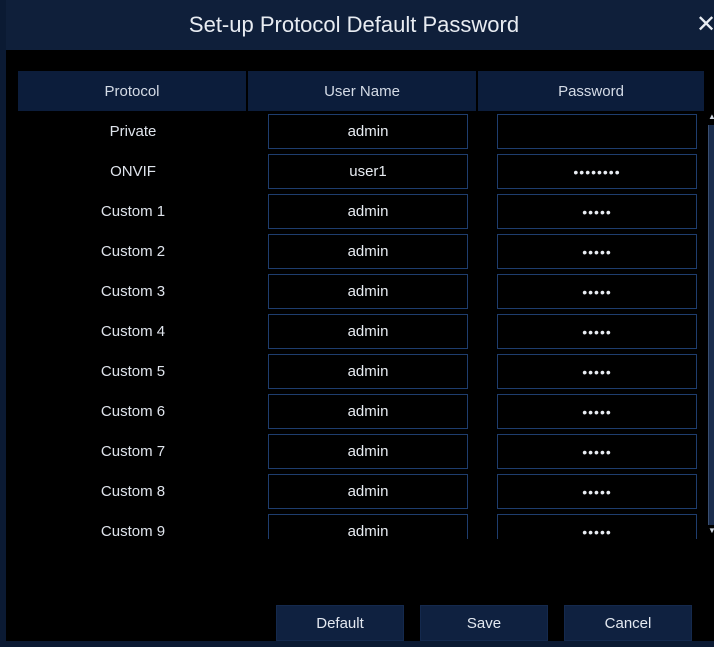  I want to click on dialog-title: Set-up Protocol Default Password, so click(354, 24).